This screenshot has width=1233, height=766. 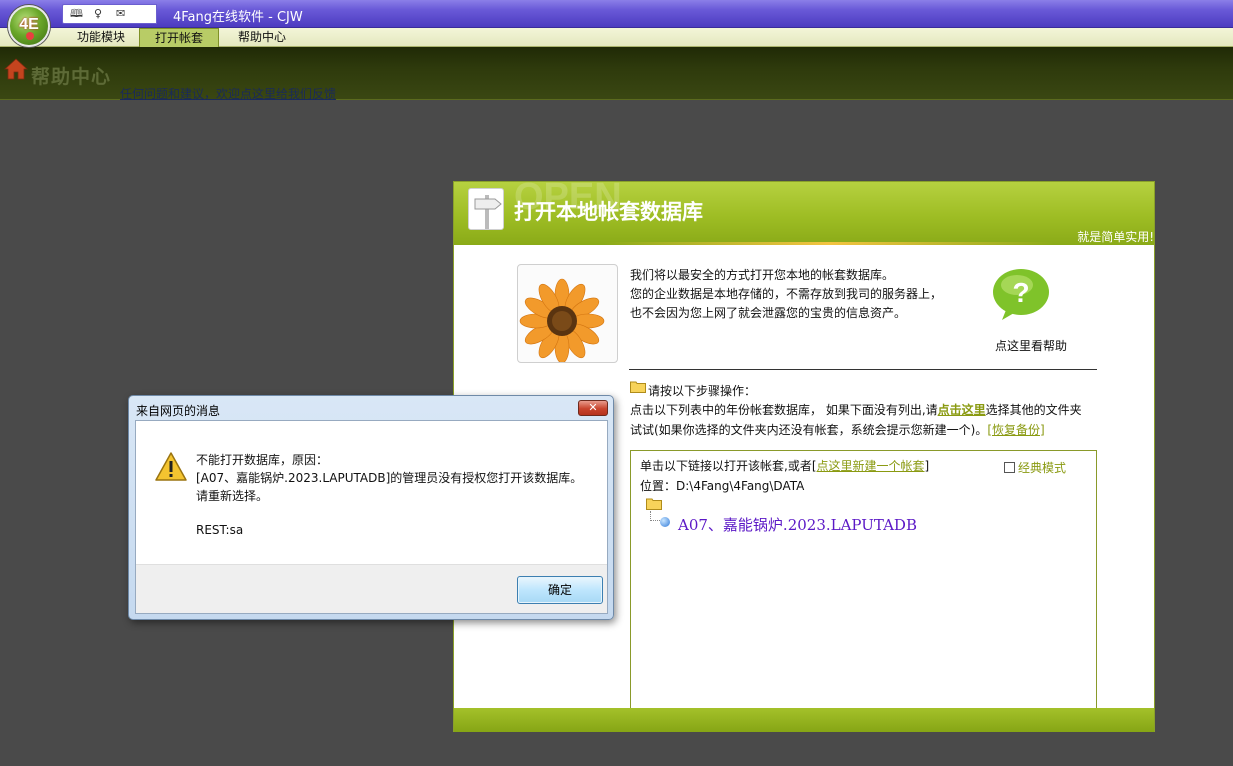 I want to click on warning-icon, so click(x=171, y=466).